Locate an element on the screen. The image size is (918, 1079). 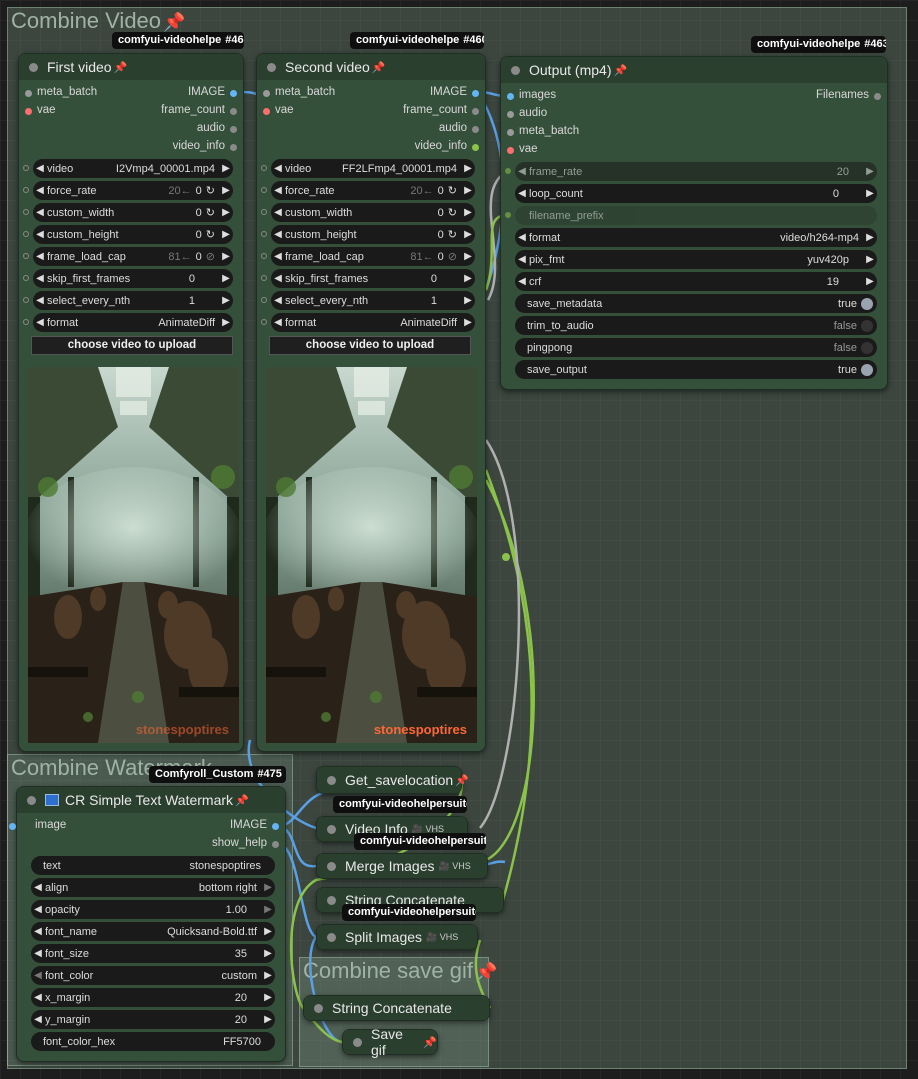
audio-socket is located at coordinates (475, 129).